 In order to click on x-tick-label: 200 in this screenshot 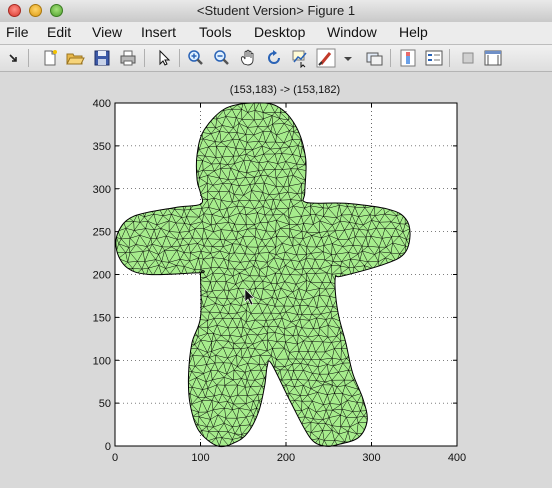, I will do `click(286, 458)`.